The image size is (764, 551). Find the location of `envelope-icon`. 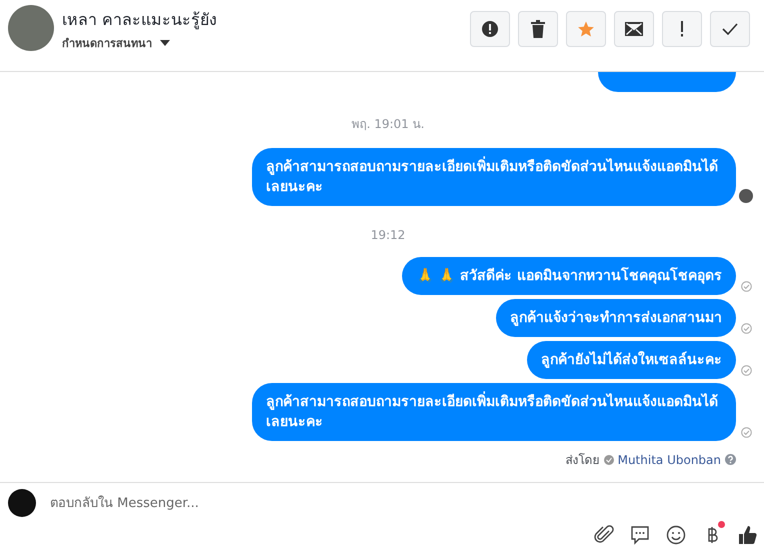

envelope-icon is located at coordinates (634, 29).